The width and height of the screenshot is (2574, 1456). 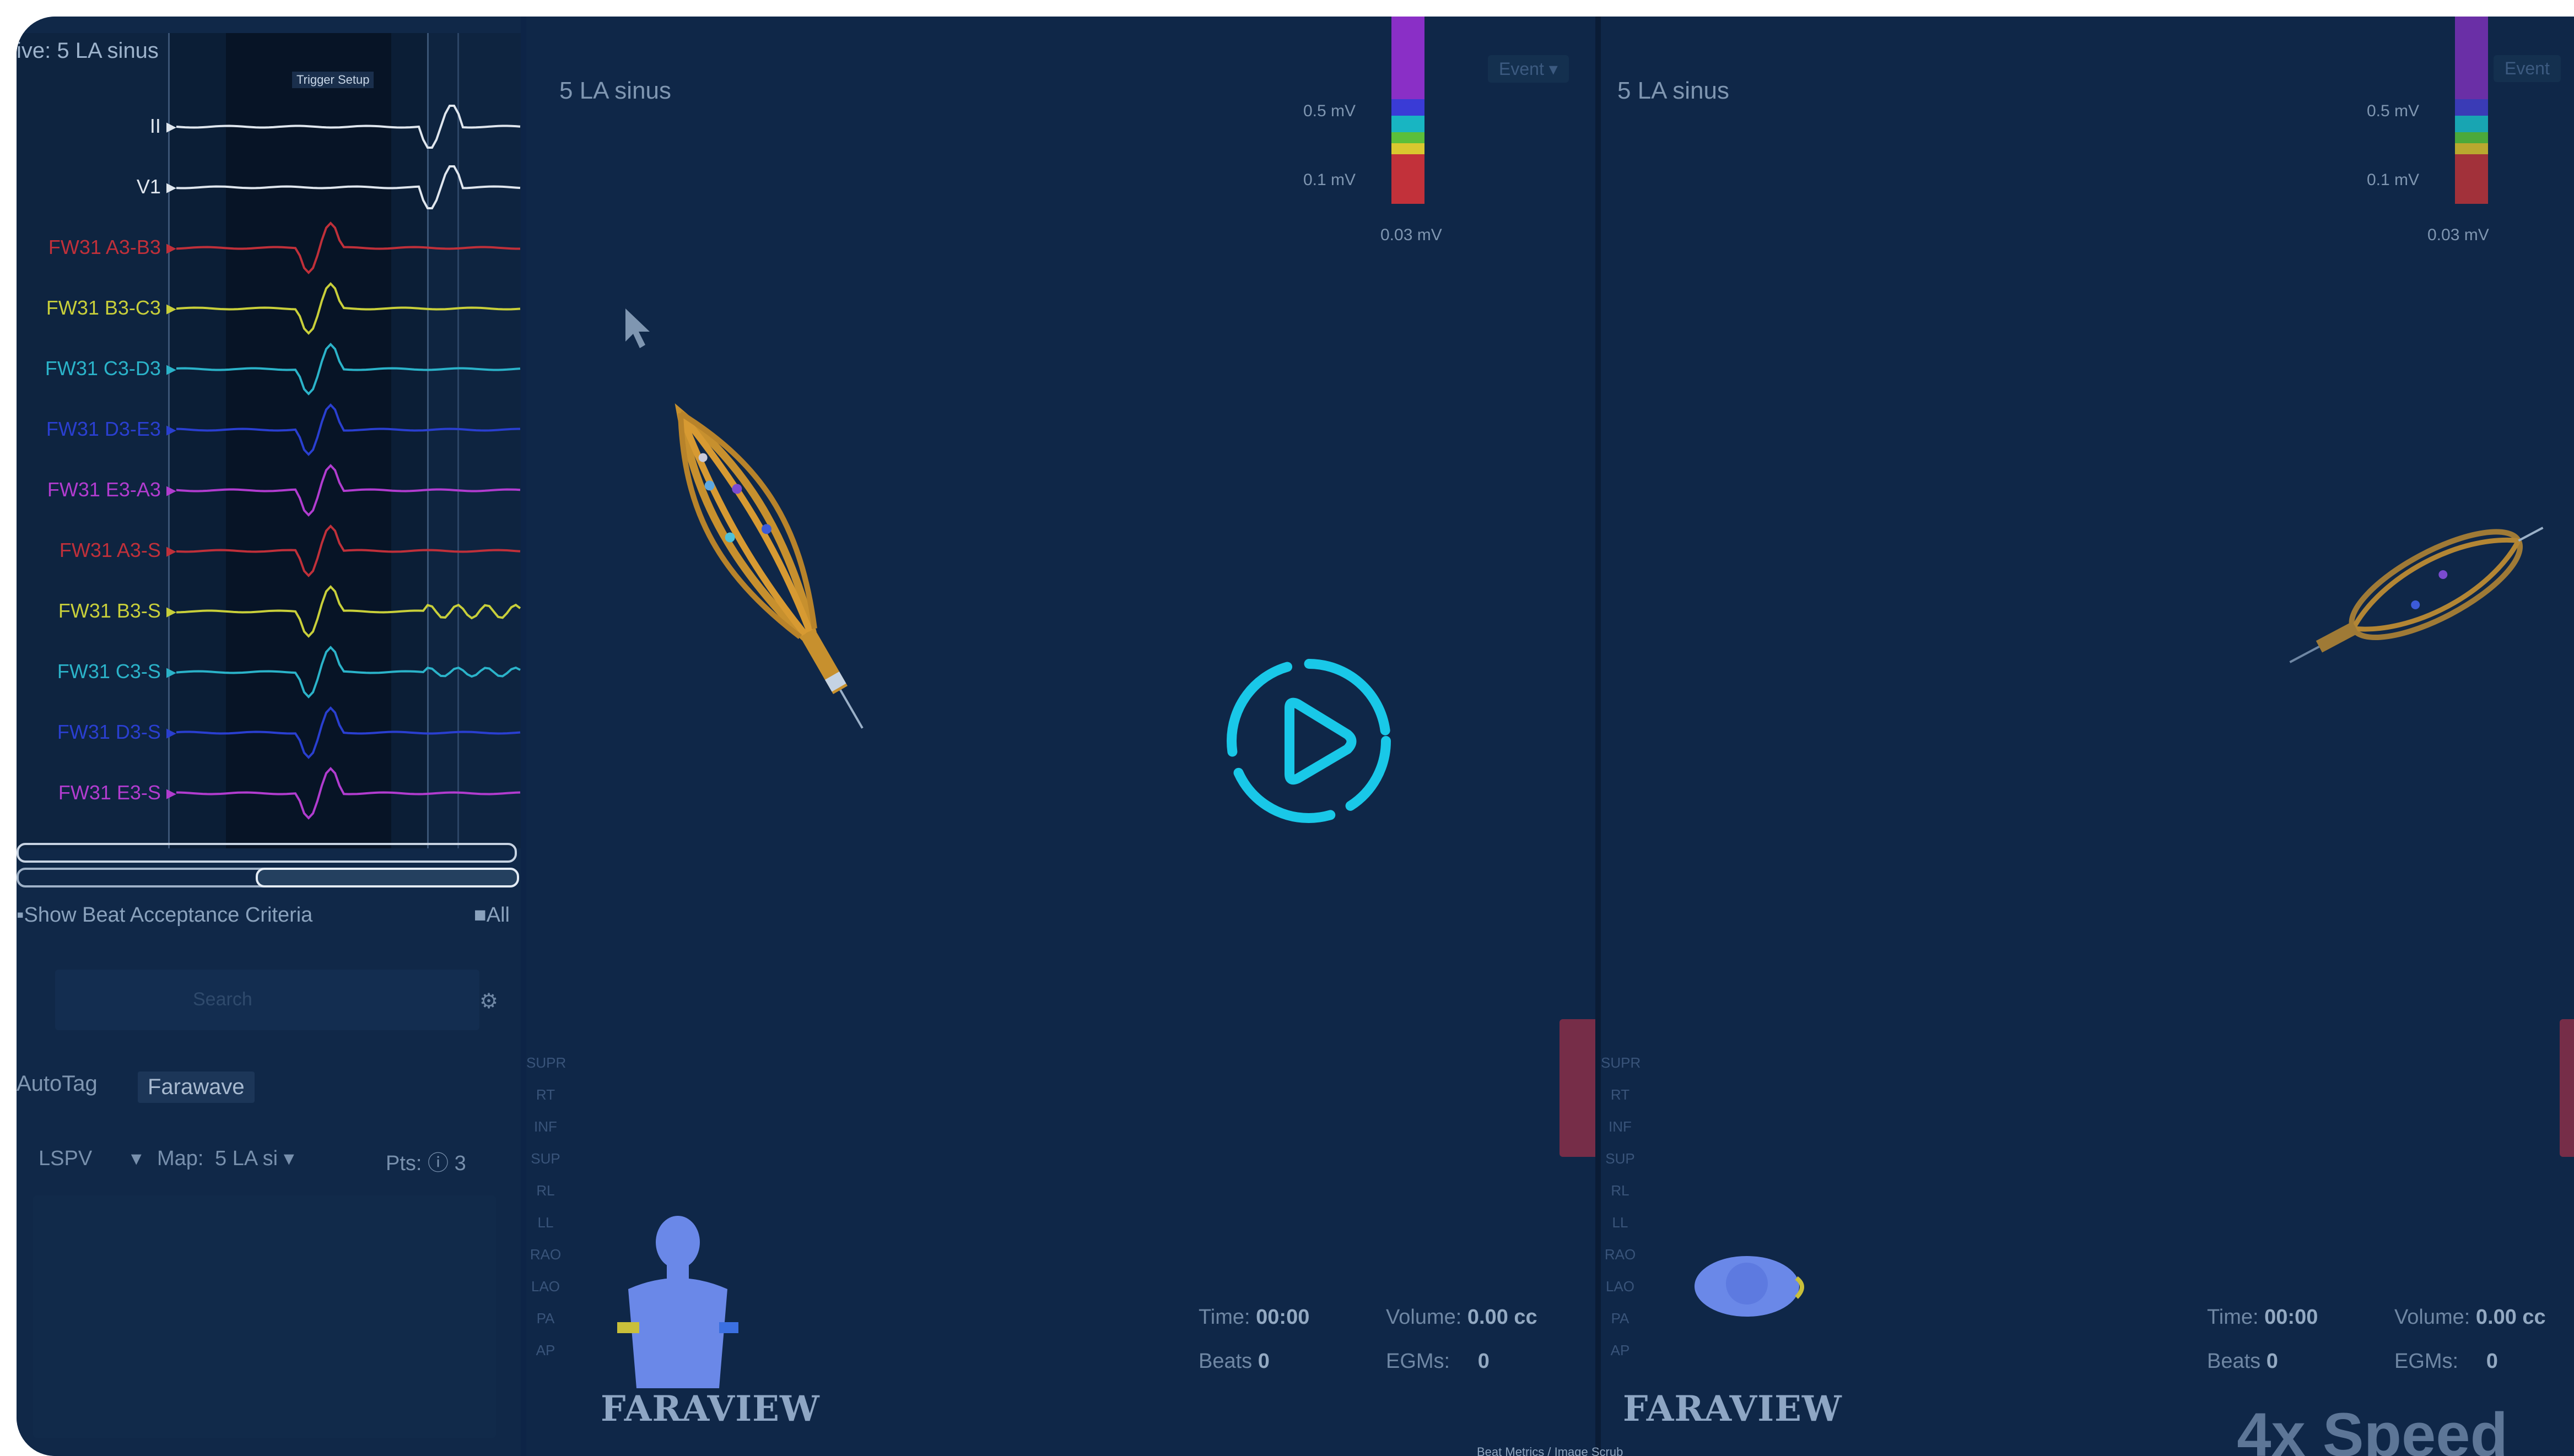 What do you see at coordinates (1550, 1450) in the screenshot?
I see `bottom-hint: Beat Metrics / Image Scrub` at bounding box center [1550, 1450].